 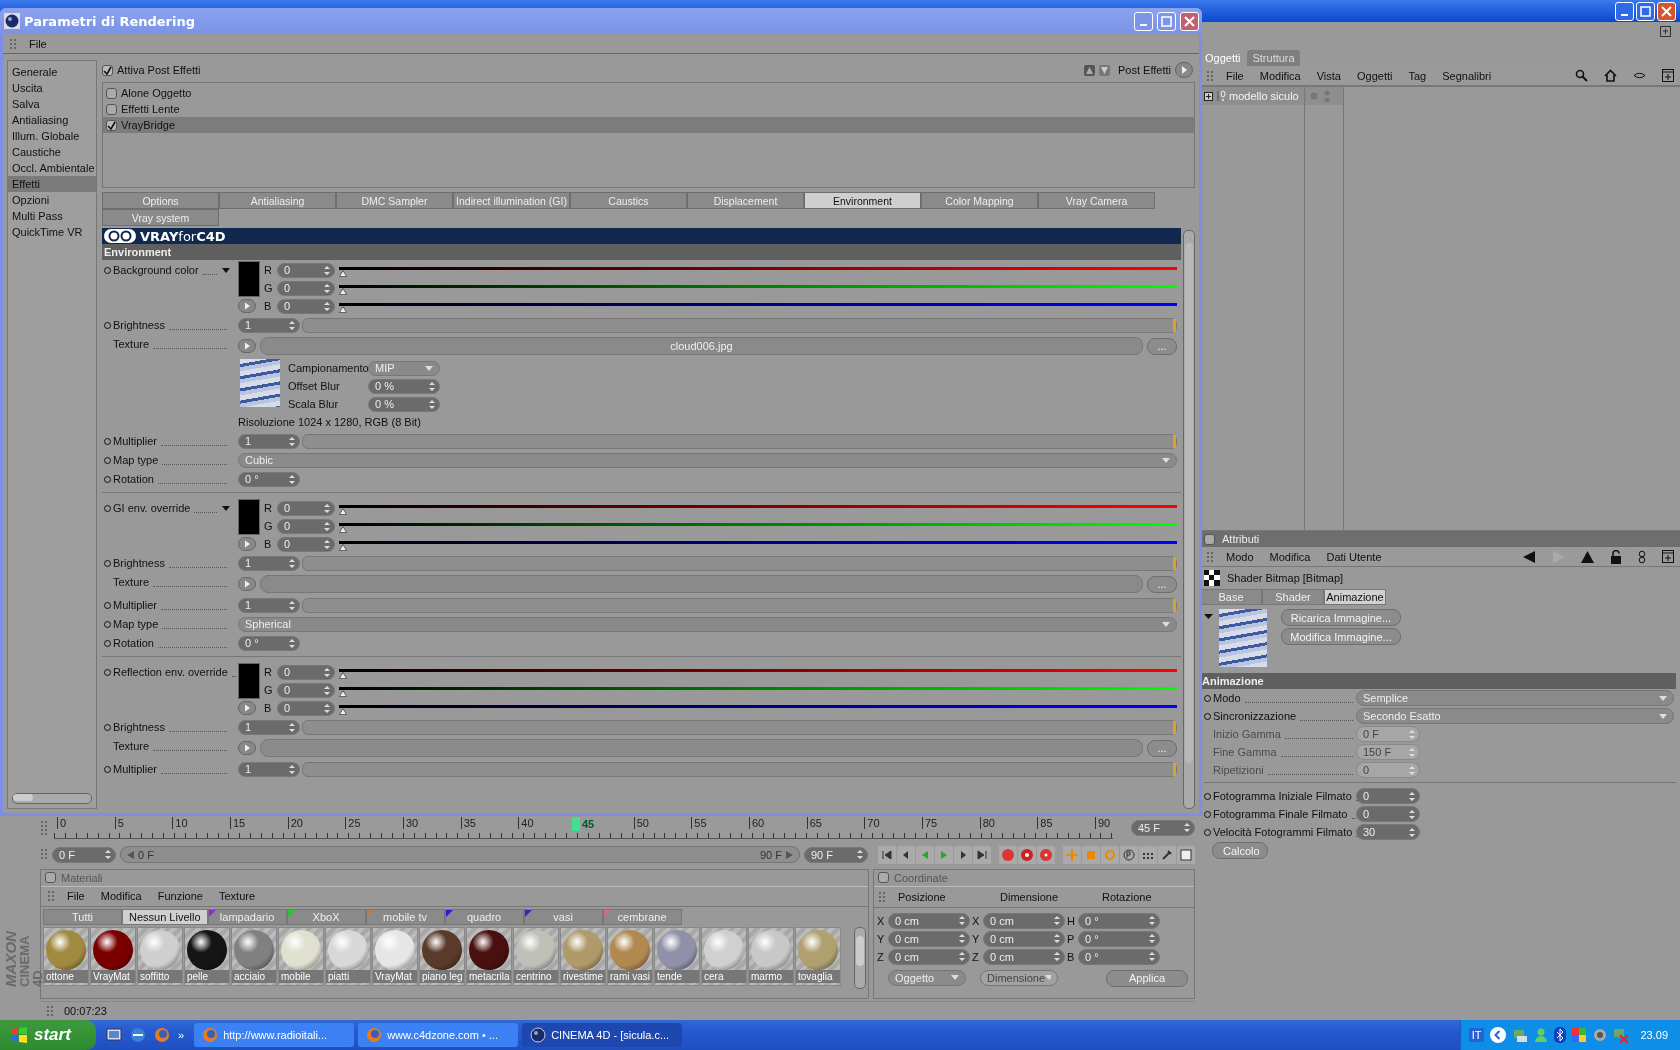 I want to click on sidebar-item: Antialiasing, so click(x=52, y=120).